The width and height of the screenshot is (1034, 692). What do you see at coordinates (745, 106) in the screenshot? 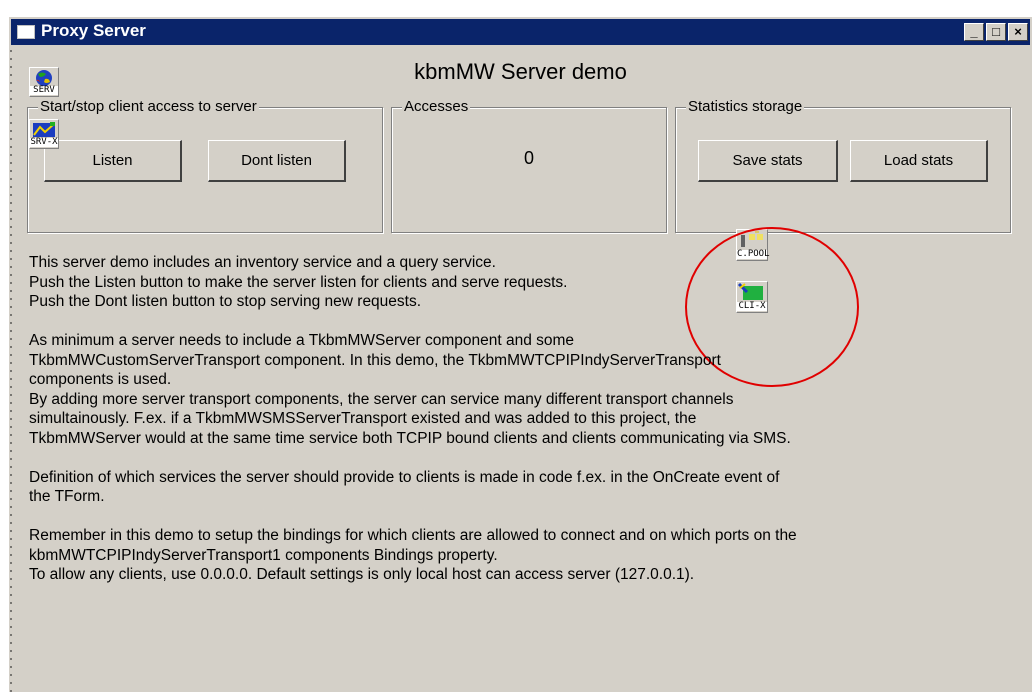
I see `statistics-group-label: Statistics storage` at bounding box center [745, 106].